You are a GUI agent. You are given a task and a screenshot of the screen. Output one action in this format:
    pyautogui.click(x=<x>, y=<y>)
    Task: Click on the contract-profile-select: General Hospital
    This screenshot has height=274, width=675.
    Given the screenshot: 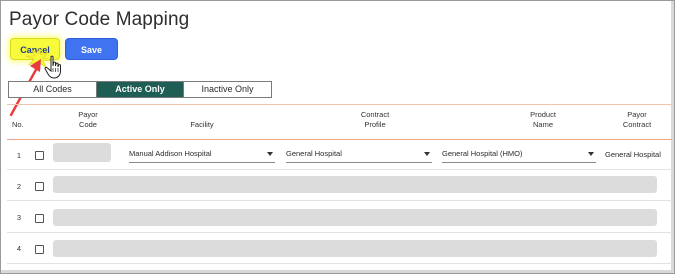 What is the action you would take?
    pyautogui.click(x=359, y=154)
    